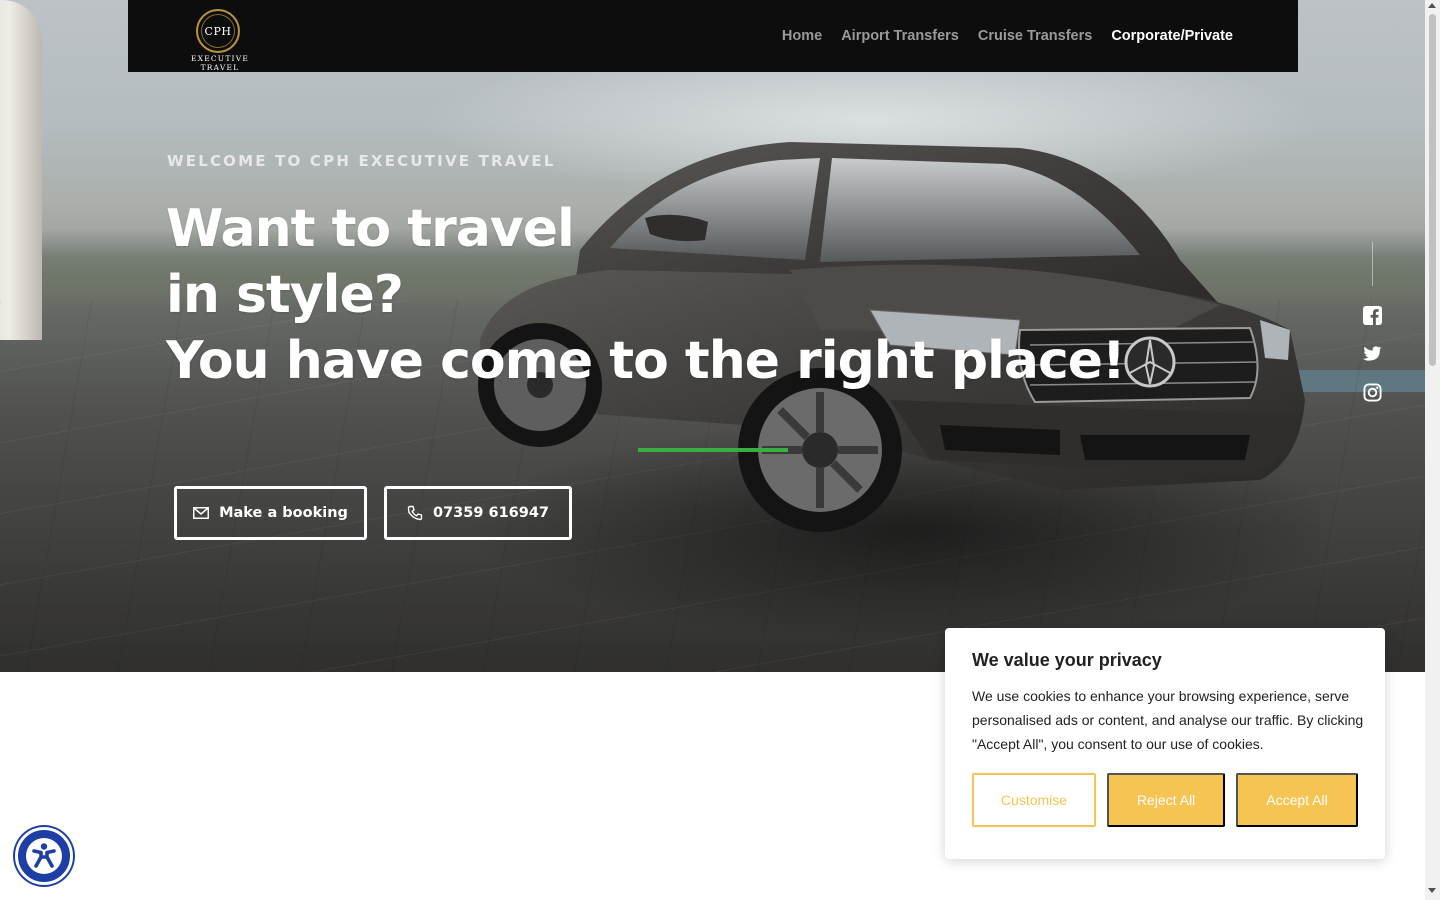 This screenshot has width=1440, height=900. What do you see at coordinates (1432, 5) in the screenshot?
I see `scroll-up-arrow-icon` at bounding box center [1432, 5].